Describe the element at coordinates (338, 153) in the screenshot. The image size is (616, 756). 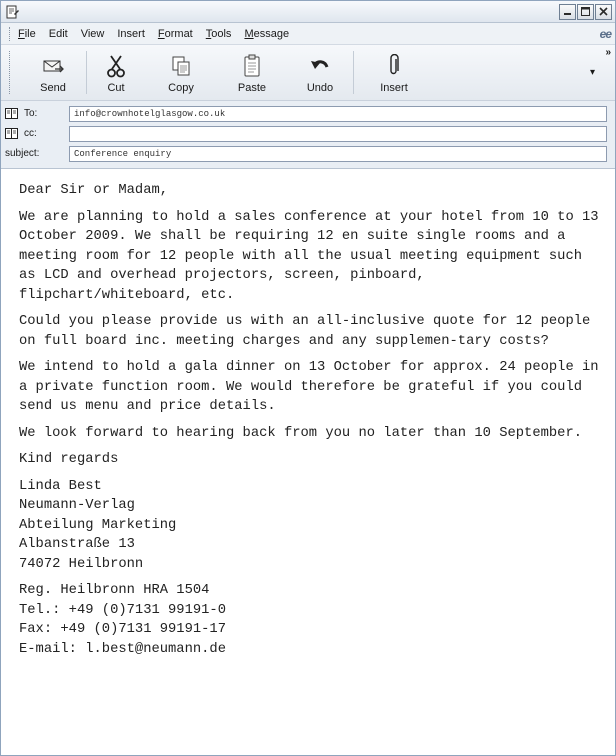
I see `subject-field: Conference enquiry` at that location.